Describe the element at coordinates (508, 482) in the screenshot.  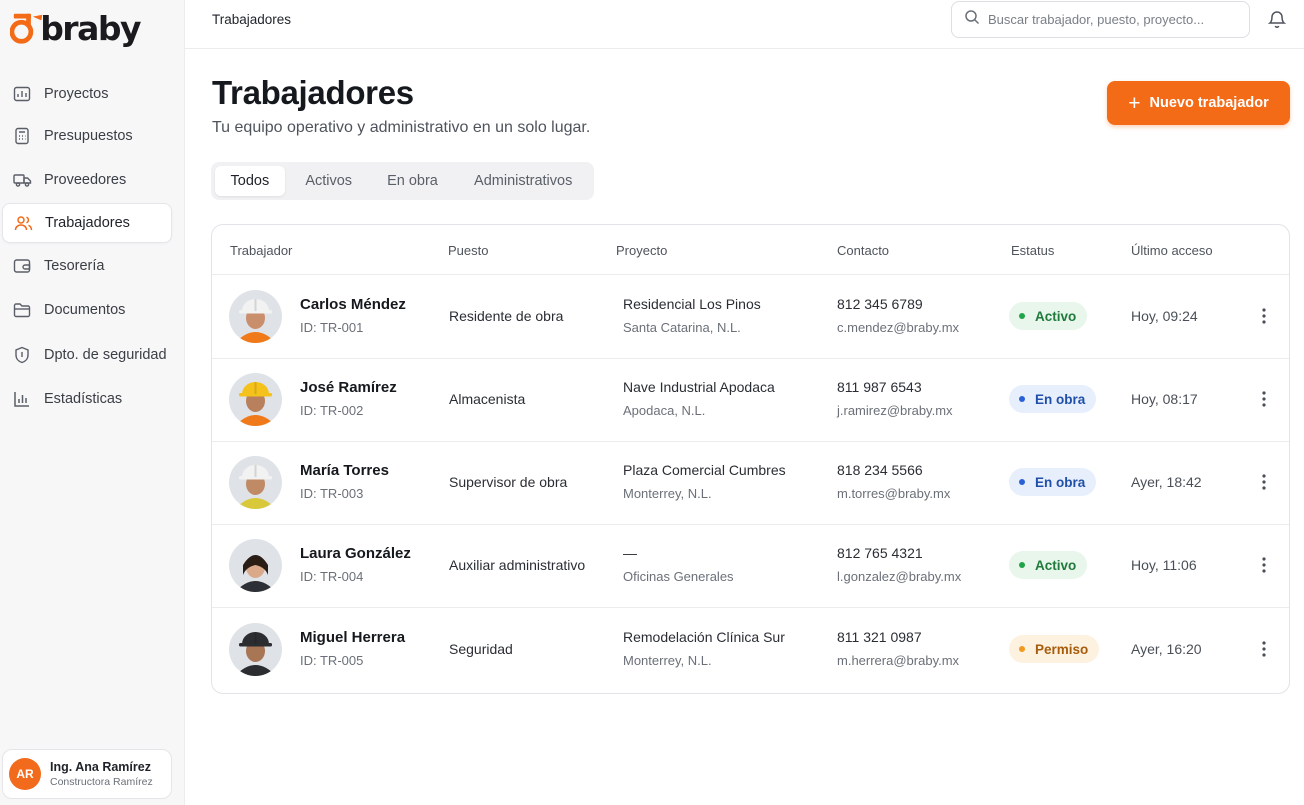
I see `worker-position: Supervisor de obra` at that location.